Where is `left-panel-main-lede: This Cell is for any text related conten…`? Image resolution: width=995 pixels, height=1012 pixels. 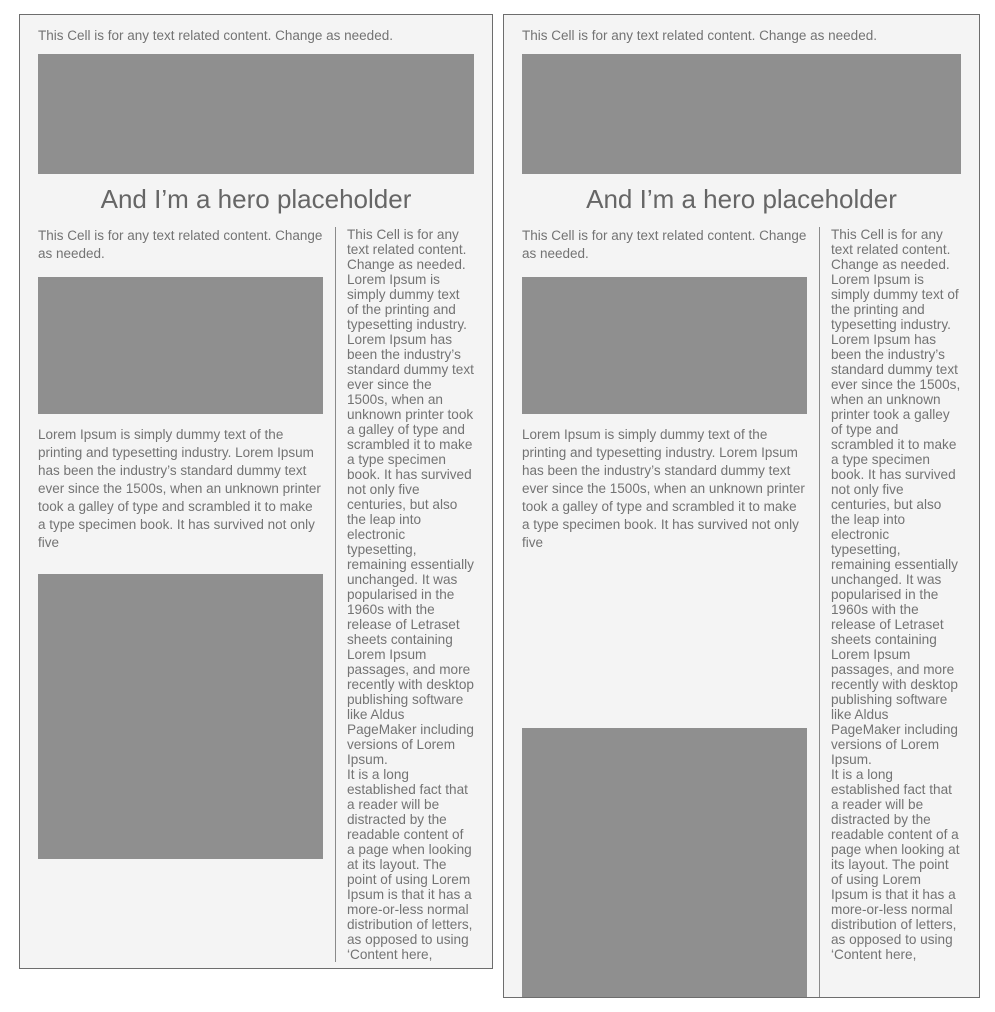 left-panel-main-lede: This Cell is for any text related conten… is located at coordinates (180, 244).